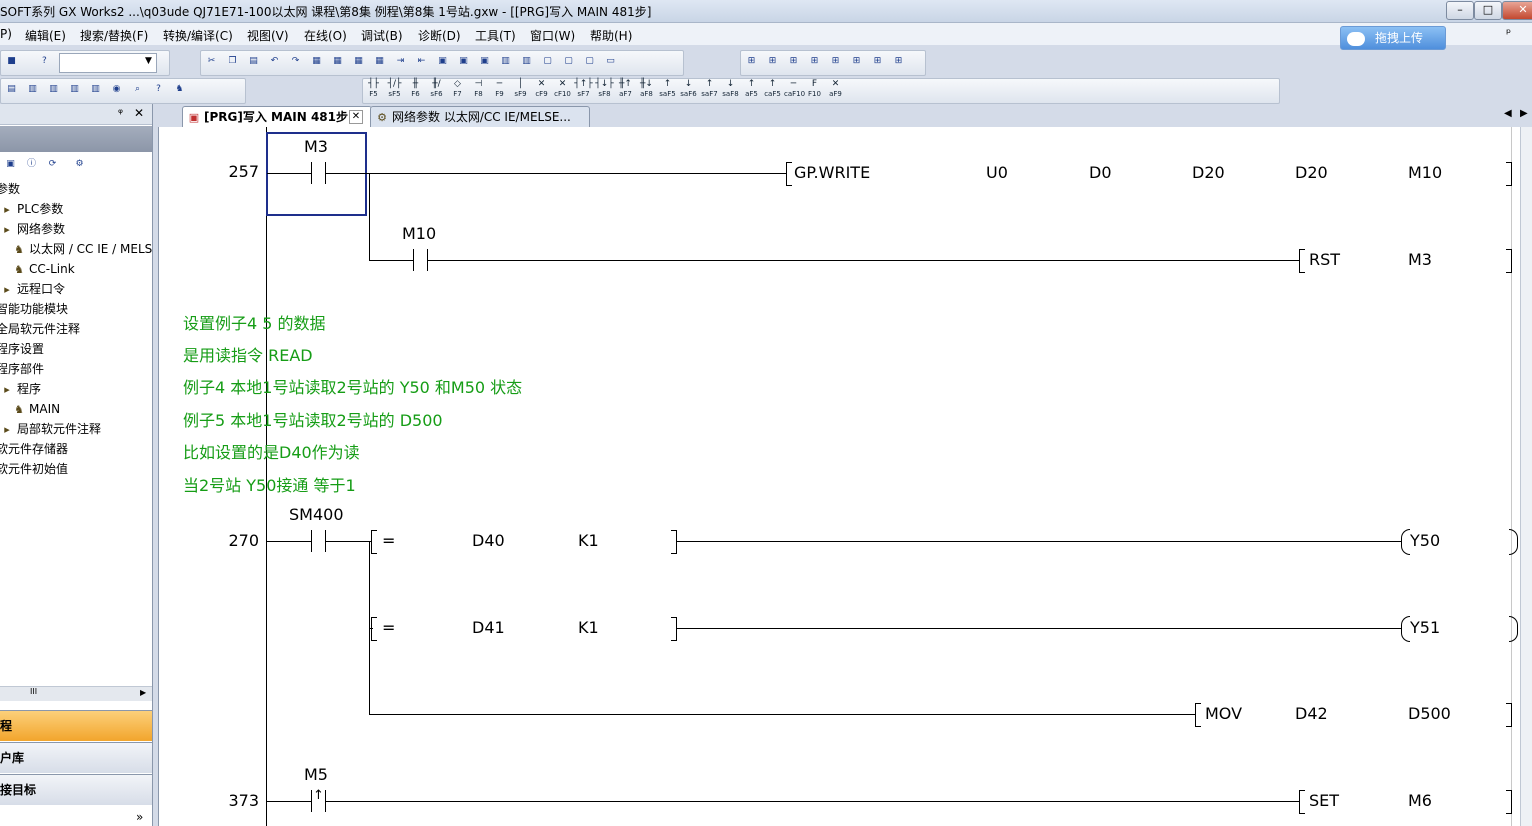  I want to click on vertical-scrollbar, so click(1526, 476).